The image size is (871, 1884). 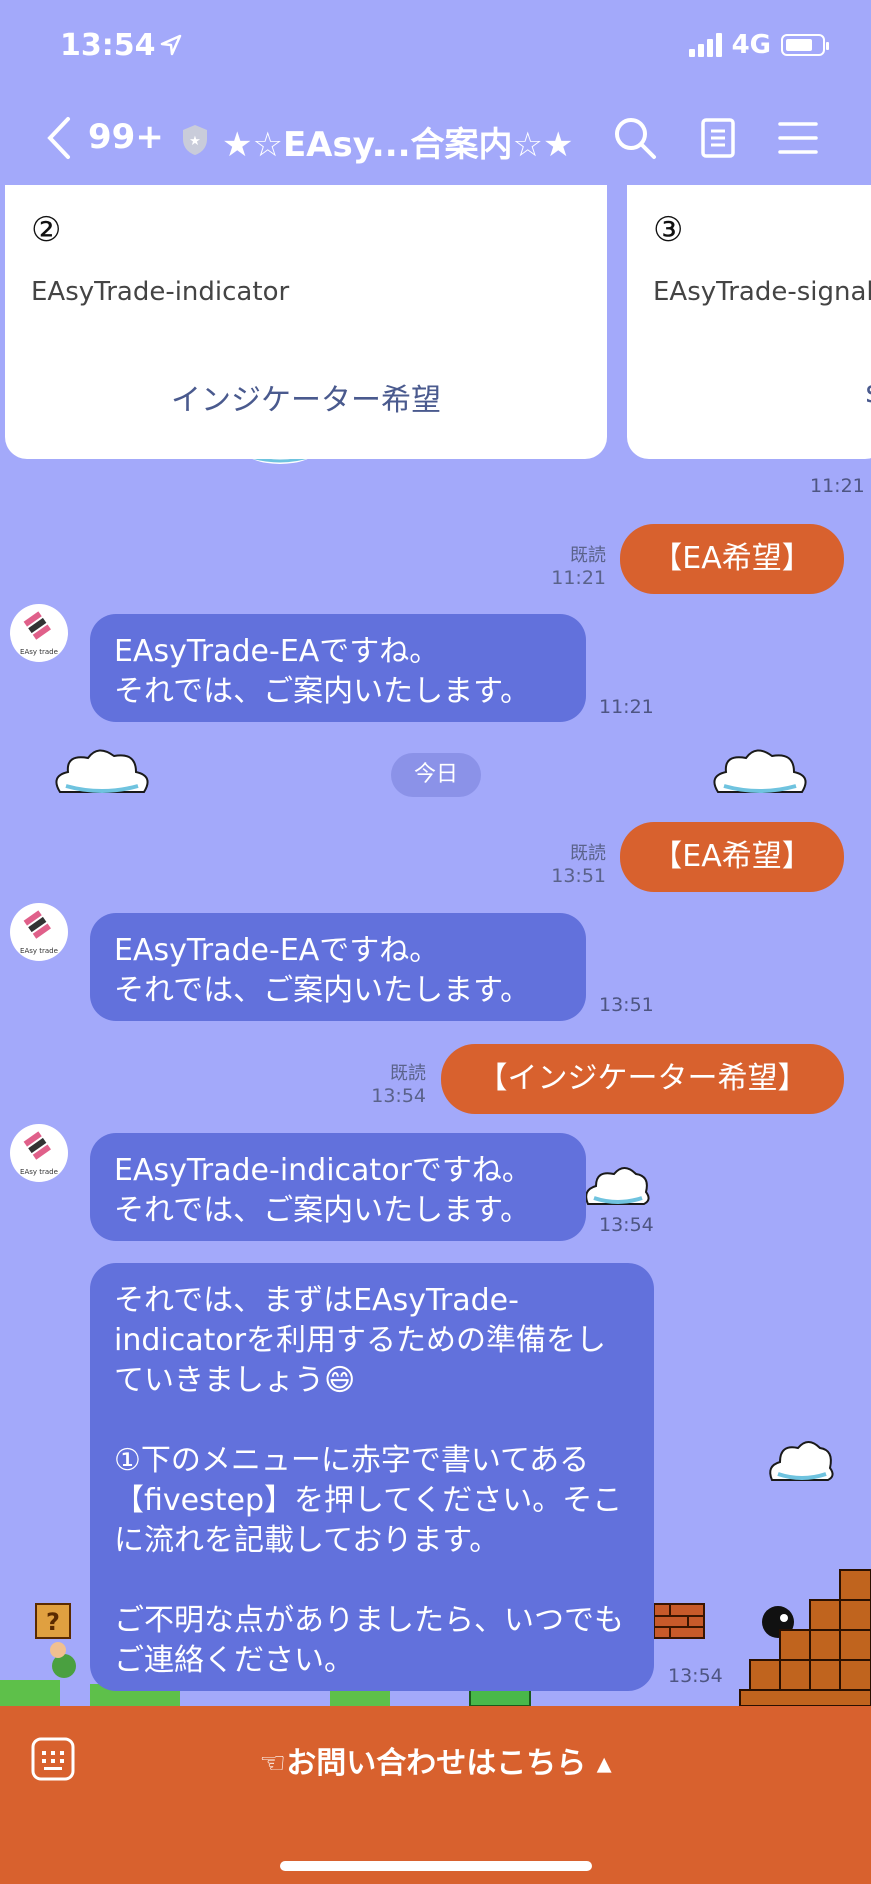 I want to click on carousel-card-signal: ③ EAsyTrade-signal s, so click(x=749, y=322).